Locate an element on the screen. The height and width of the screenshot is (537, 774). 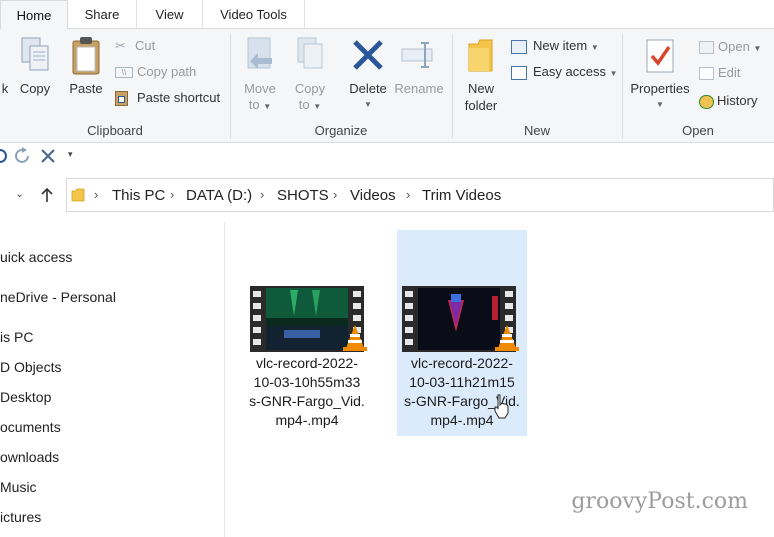
tab-view: View is located at coordinates (170, 14).